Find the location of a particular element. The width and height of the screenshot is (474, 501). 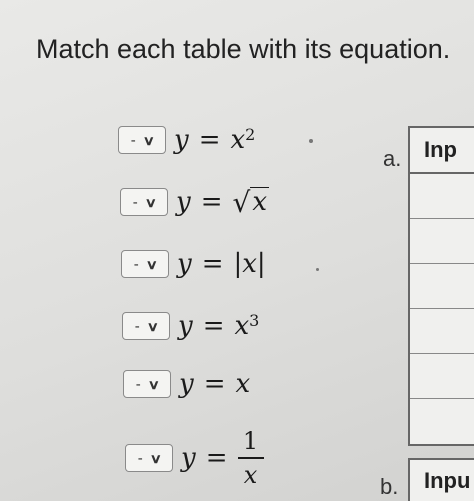

answer-select-6: - ∨ is located at coordinates (149, 458).